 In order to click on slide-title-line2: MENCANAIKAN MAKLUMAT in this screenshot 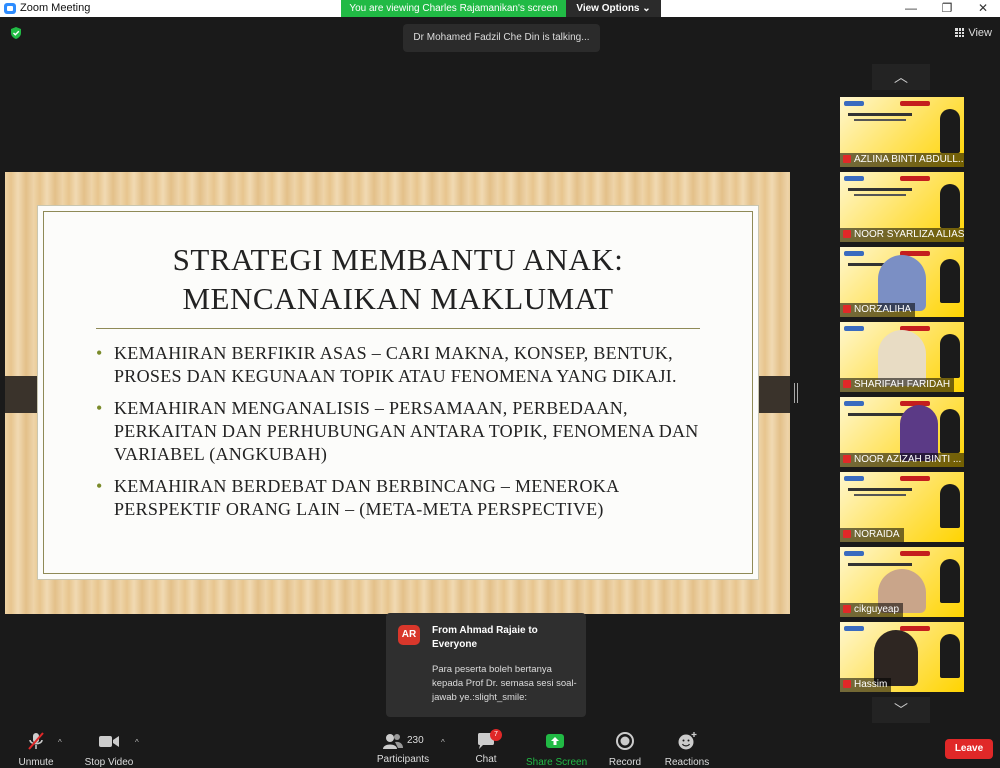, I will do `click(398, 298)`.